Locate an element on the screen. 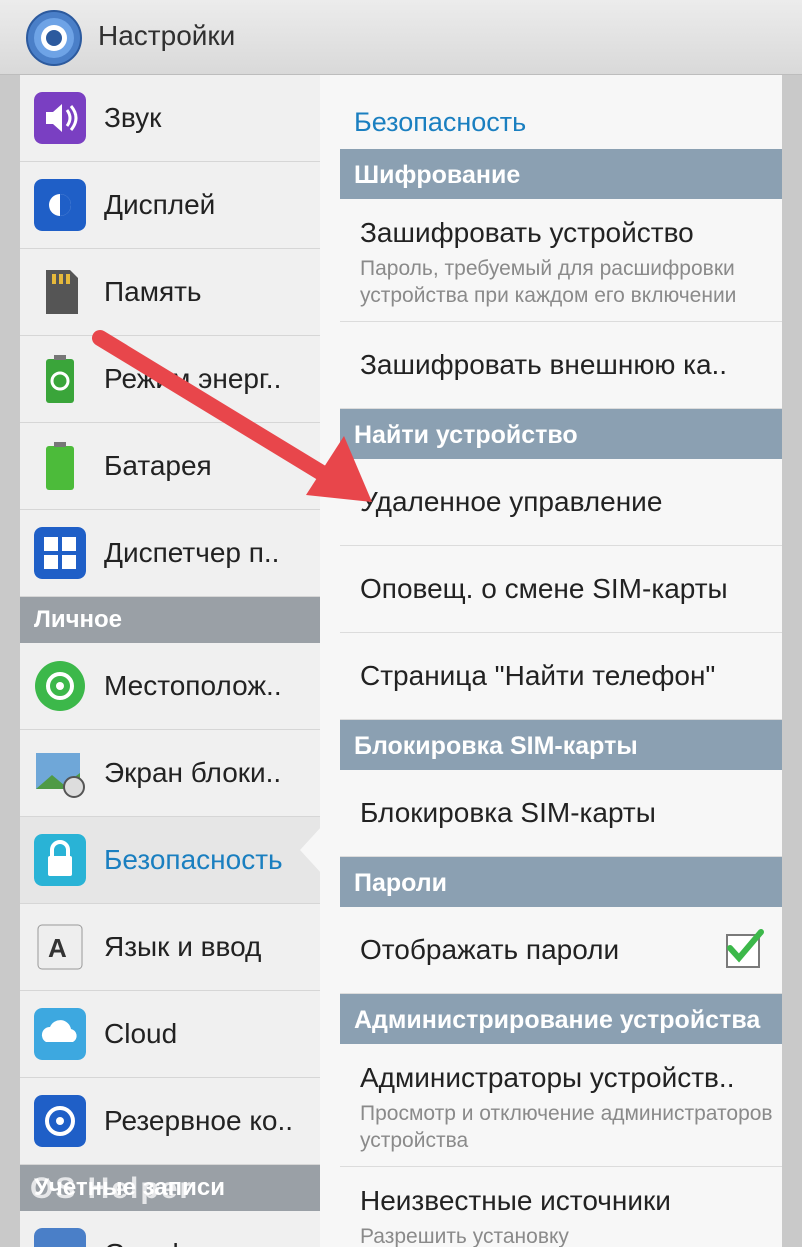  sim-lock-item: Блокировка SIM-карты is located at coordinates (561, 813).